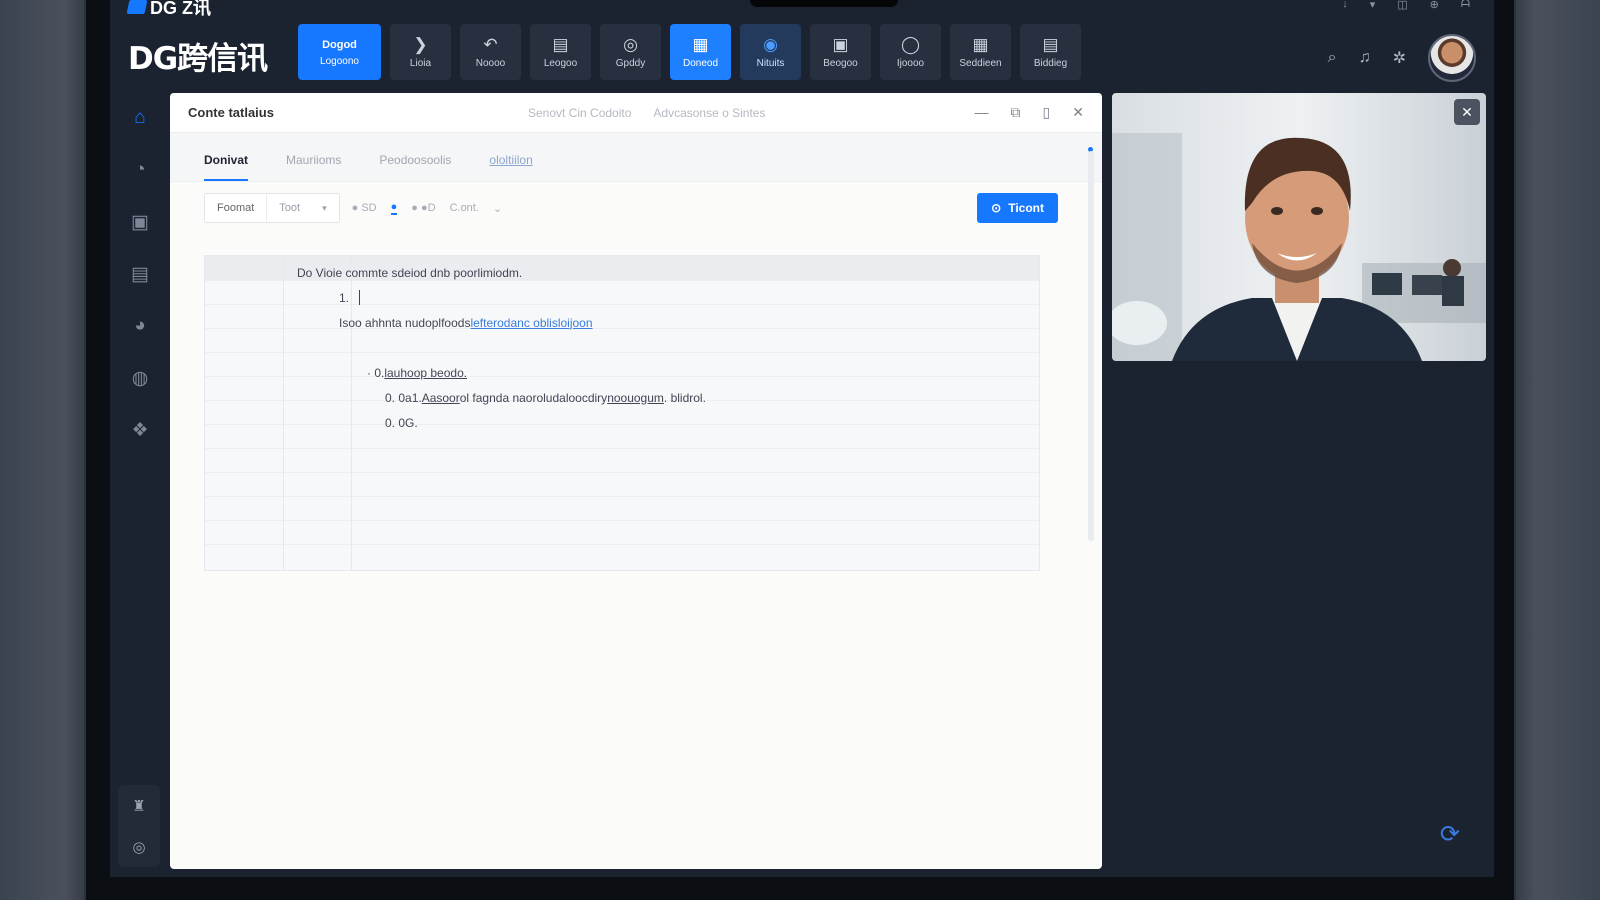  I want to click on line-text: · 0., so click(376, 372).